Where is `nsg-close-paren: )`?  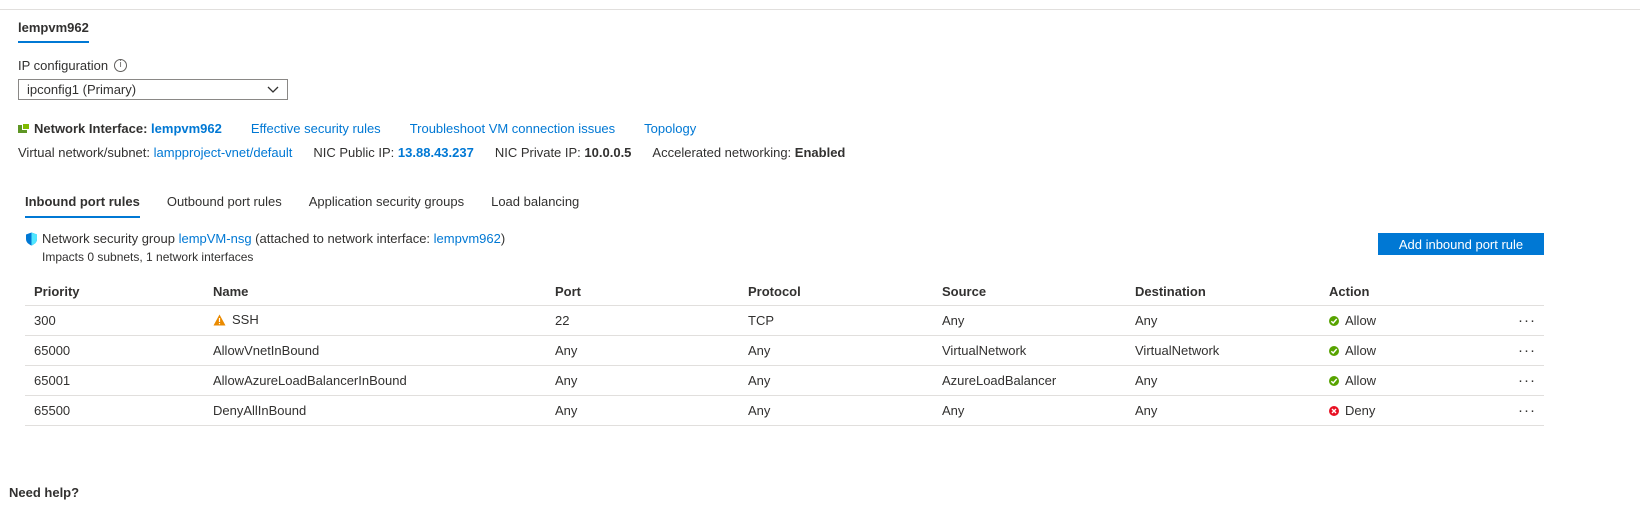 nsg-close-paren: ) is located at coordinates (503, 238).